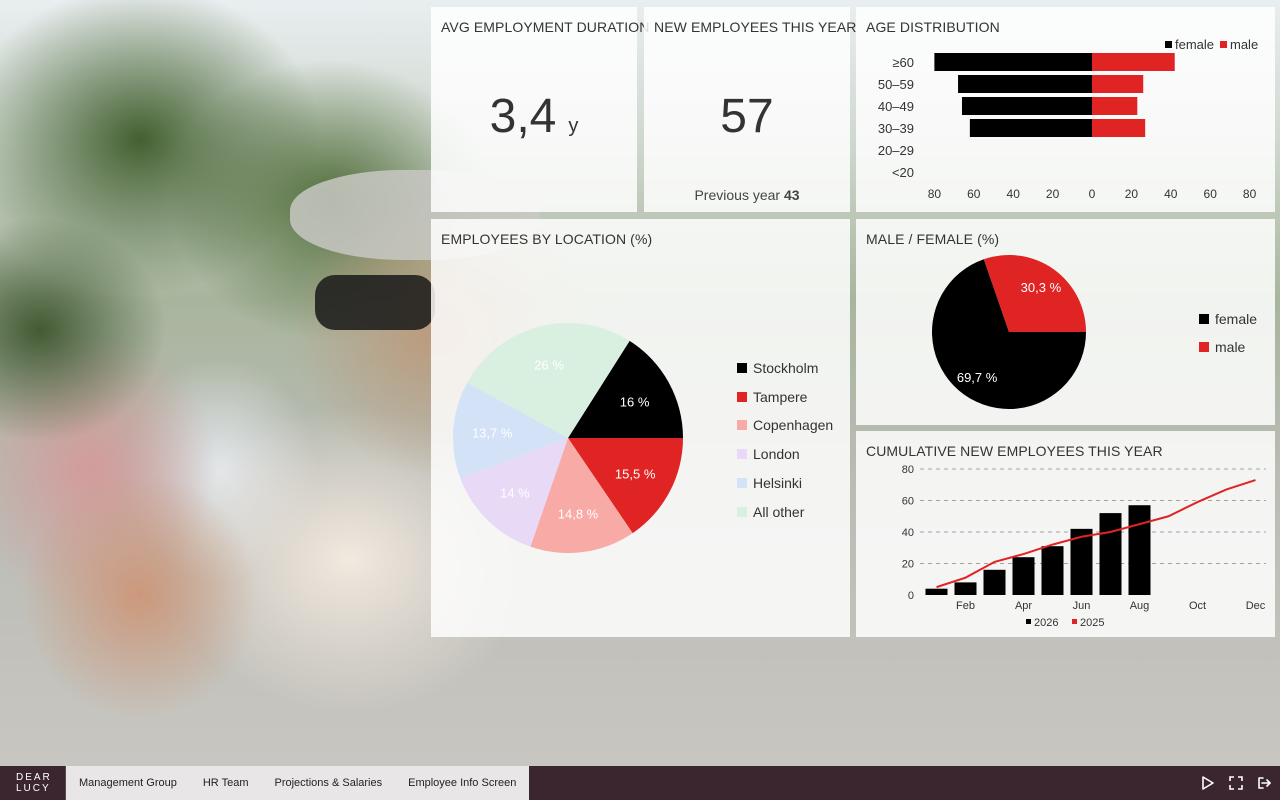 Image resolution: width=1280 pixels, height=800 pixels. I want to click on kpi-number: 57, so click(747, 116).